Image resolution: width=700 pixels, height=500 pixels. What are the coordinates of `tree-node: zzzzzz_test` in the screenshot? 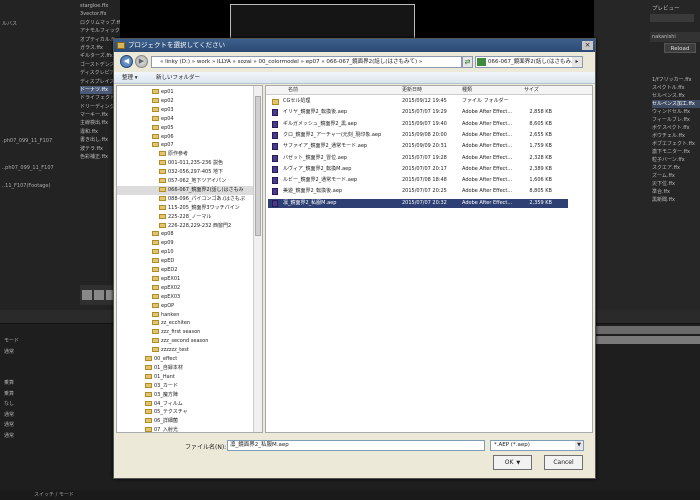 It's located at (170, 350).